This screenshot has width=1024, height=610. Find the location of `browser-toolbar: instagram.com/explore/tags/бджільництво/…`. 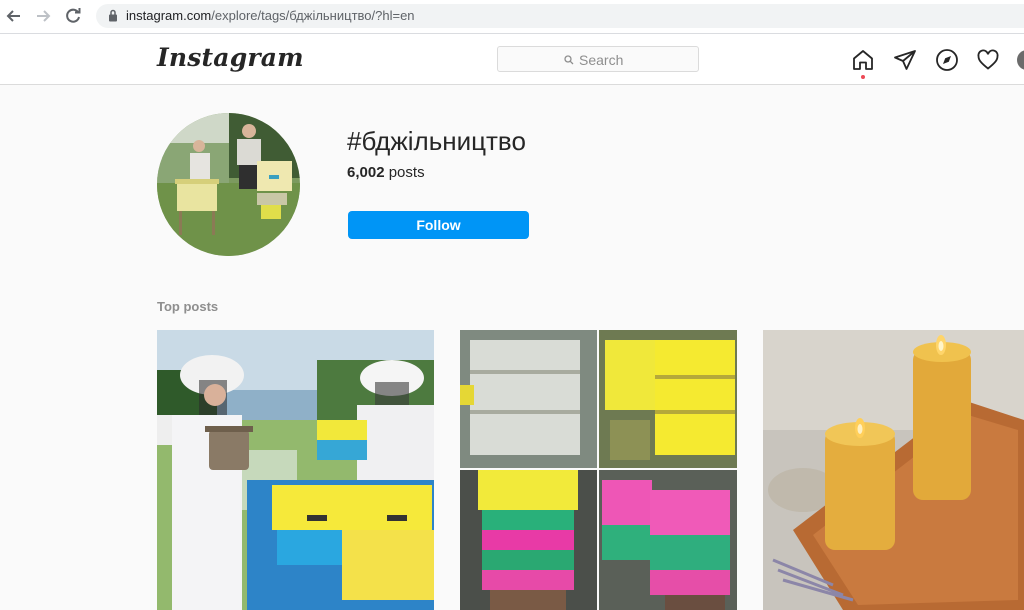

browser-toolbar: instagram.com/explore/tags/бджільництво/… is located at coordinates (512, 17).